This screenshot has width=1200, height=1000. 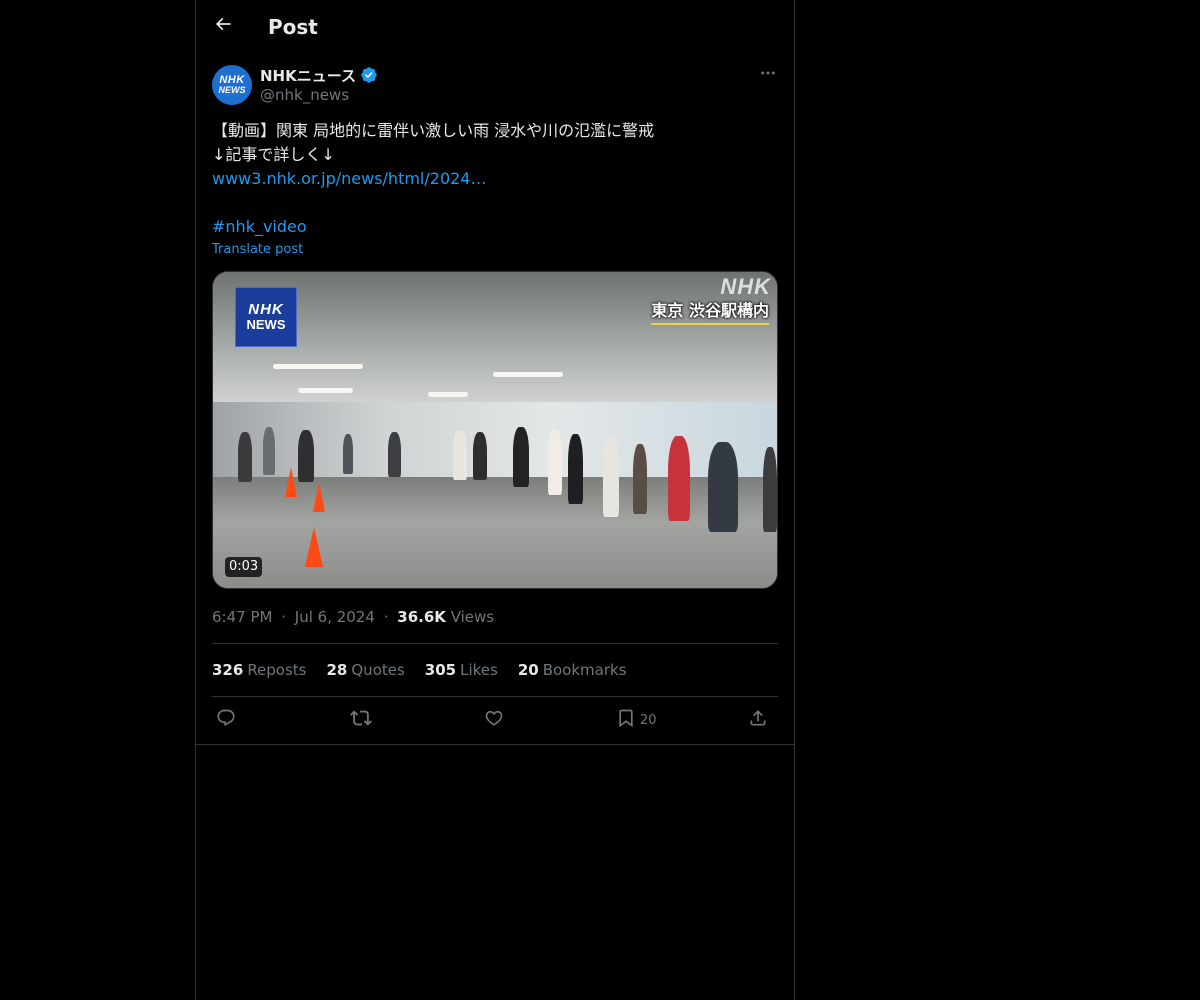 I want to click on nhk-news-logo: NHK NEWS, so click(x=266, y=317).